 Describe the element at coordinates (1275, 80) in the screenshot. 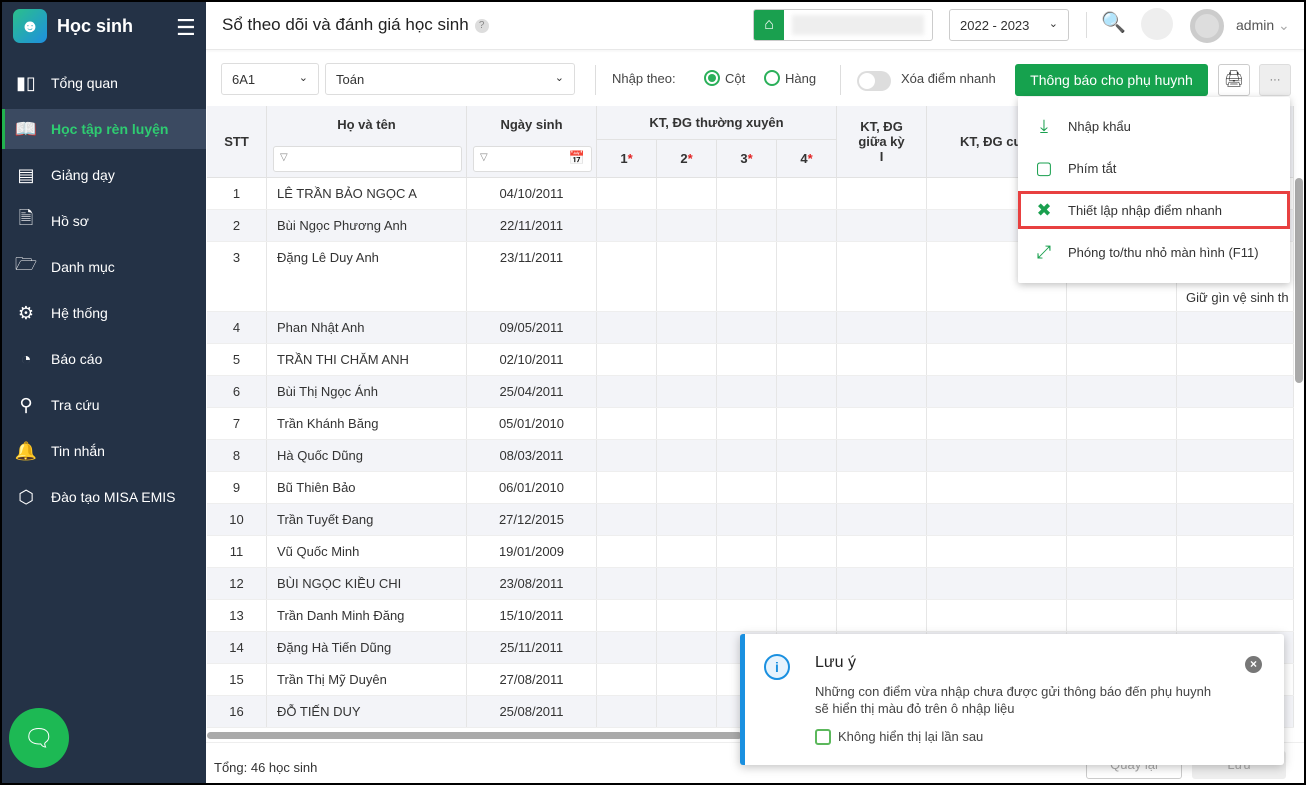

I see `more-button: ···` at that location.